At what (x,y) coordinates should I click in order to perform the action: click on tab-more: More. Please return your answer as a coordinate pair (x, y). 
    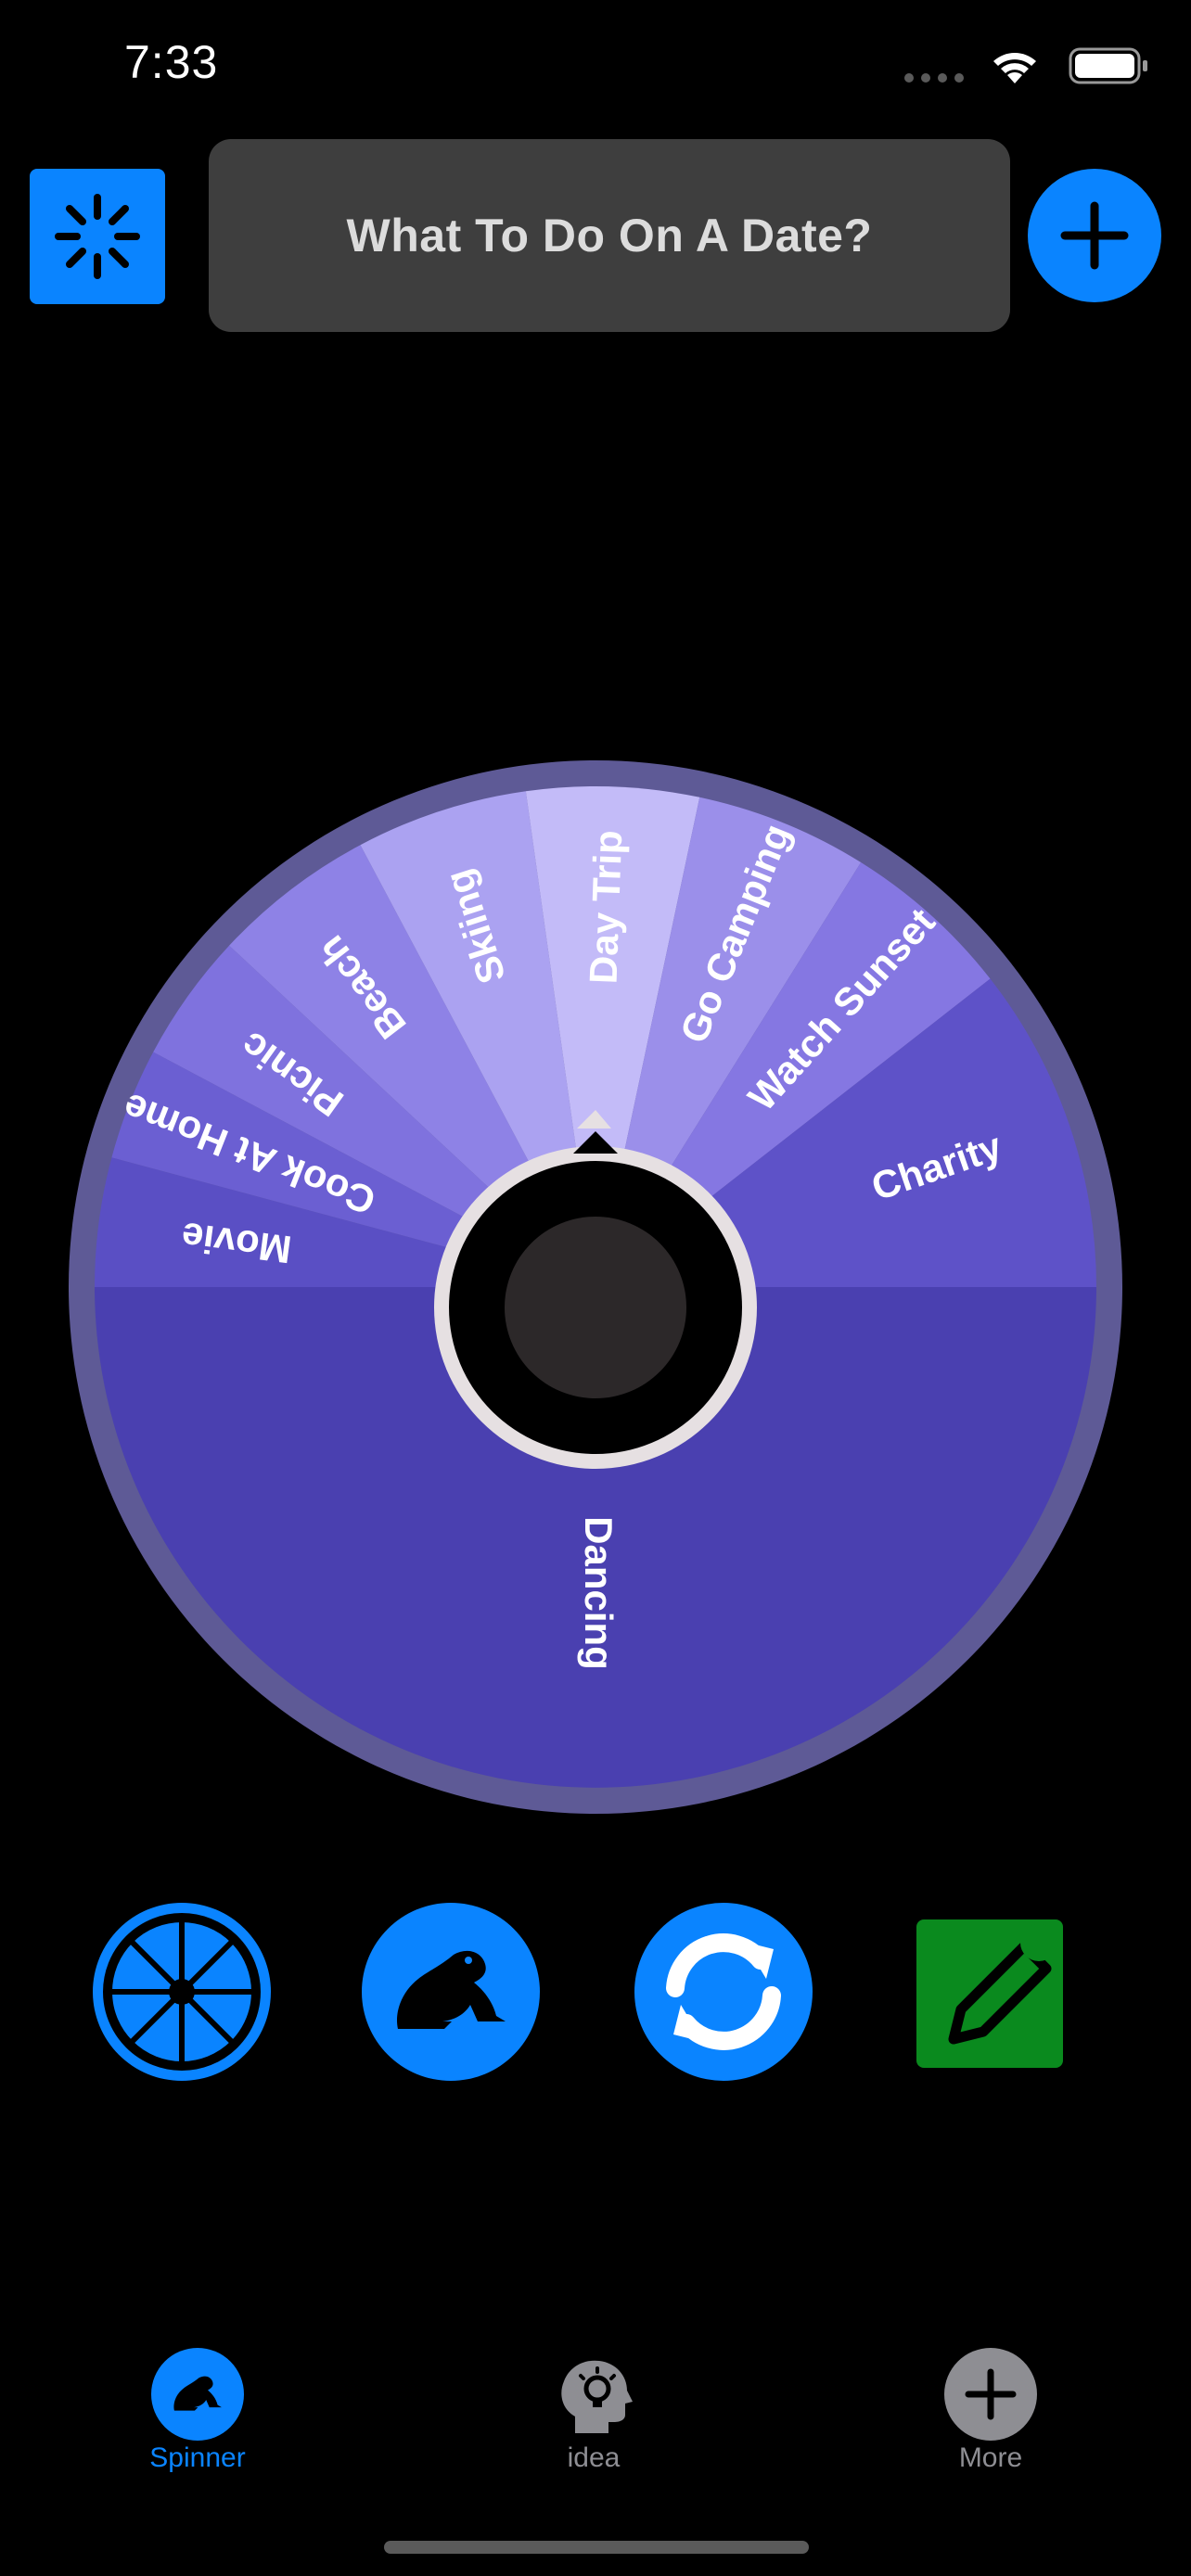
    Looking at the image, I should click on (990, 2413).